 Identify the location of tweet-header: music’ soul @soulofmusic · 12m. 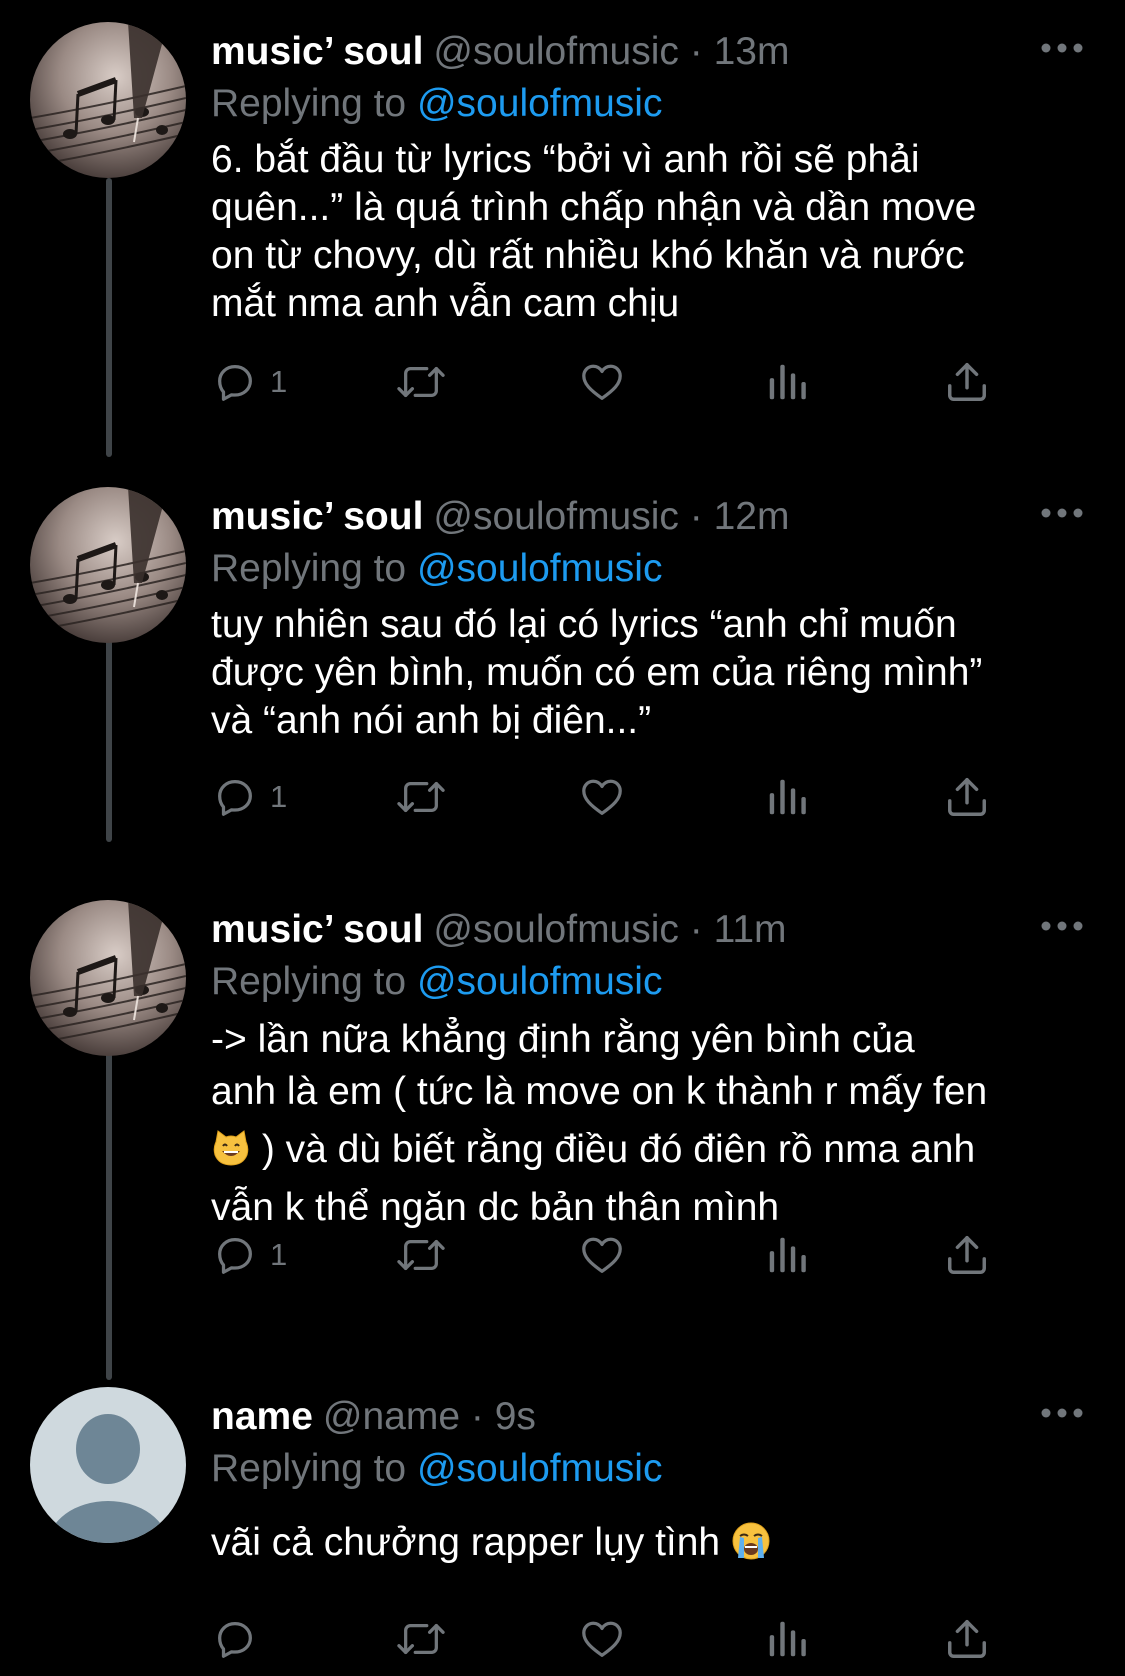
(668, 517).